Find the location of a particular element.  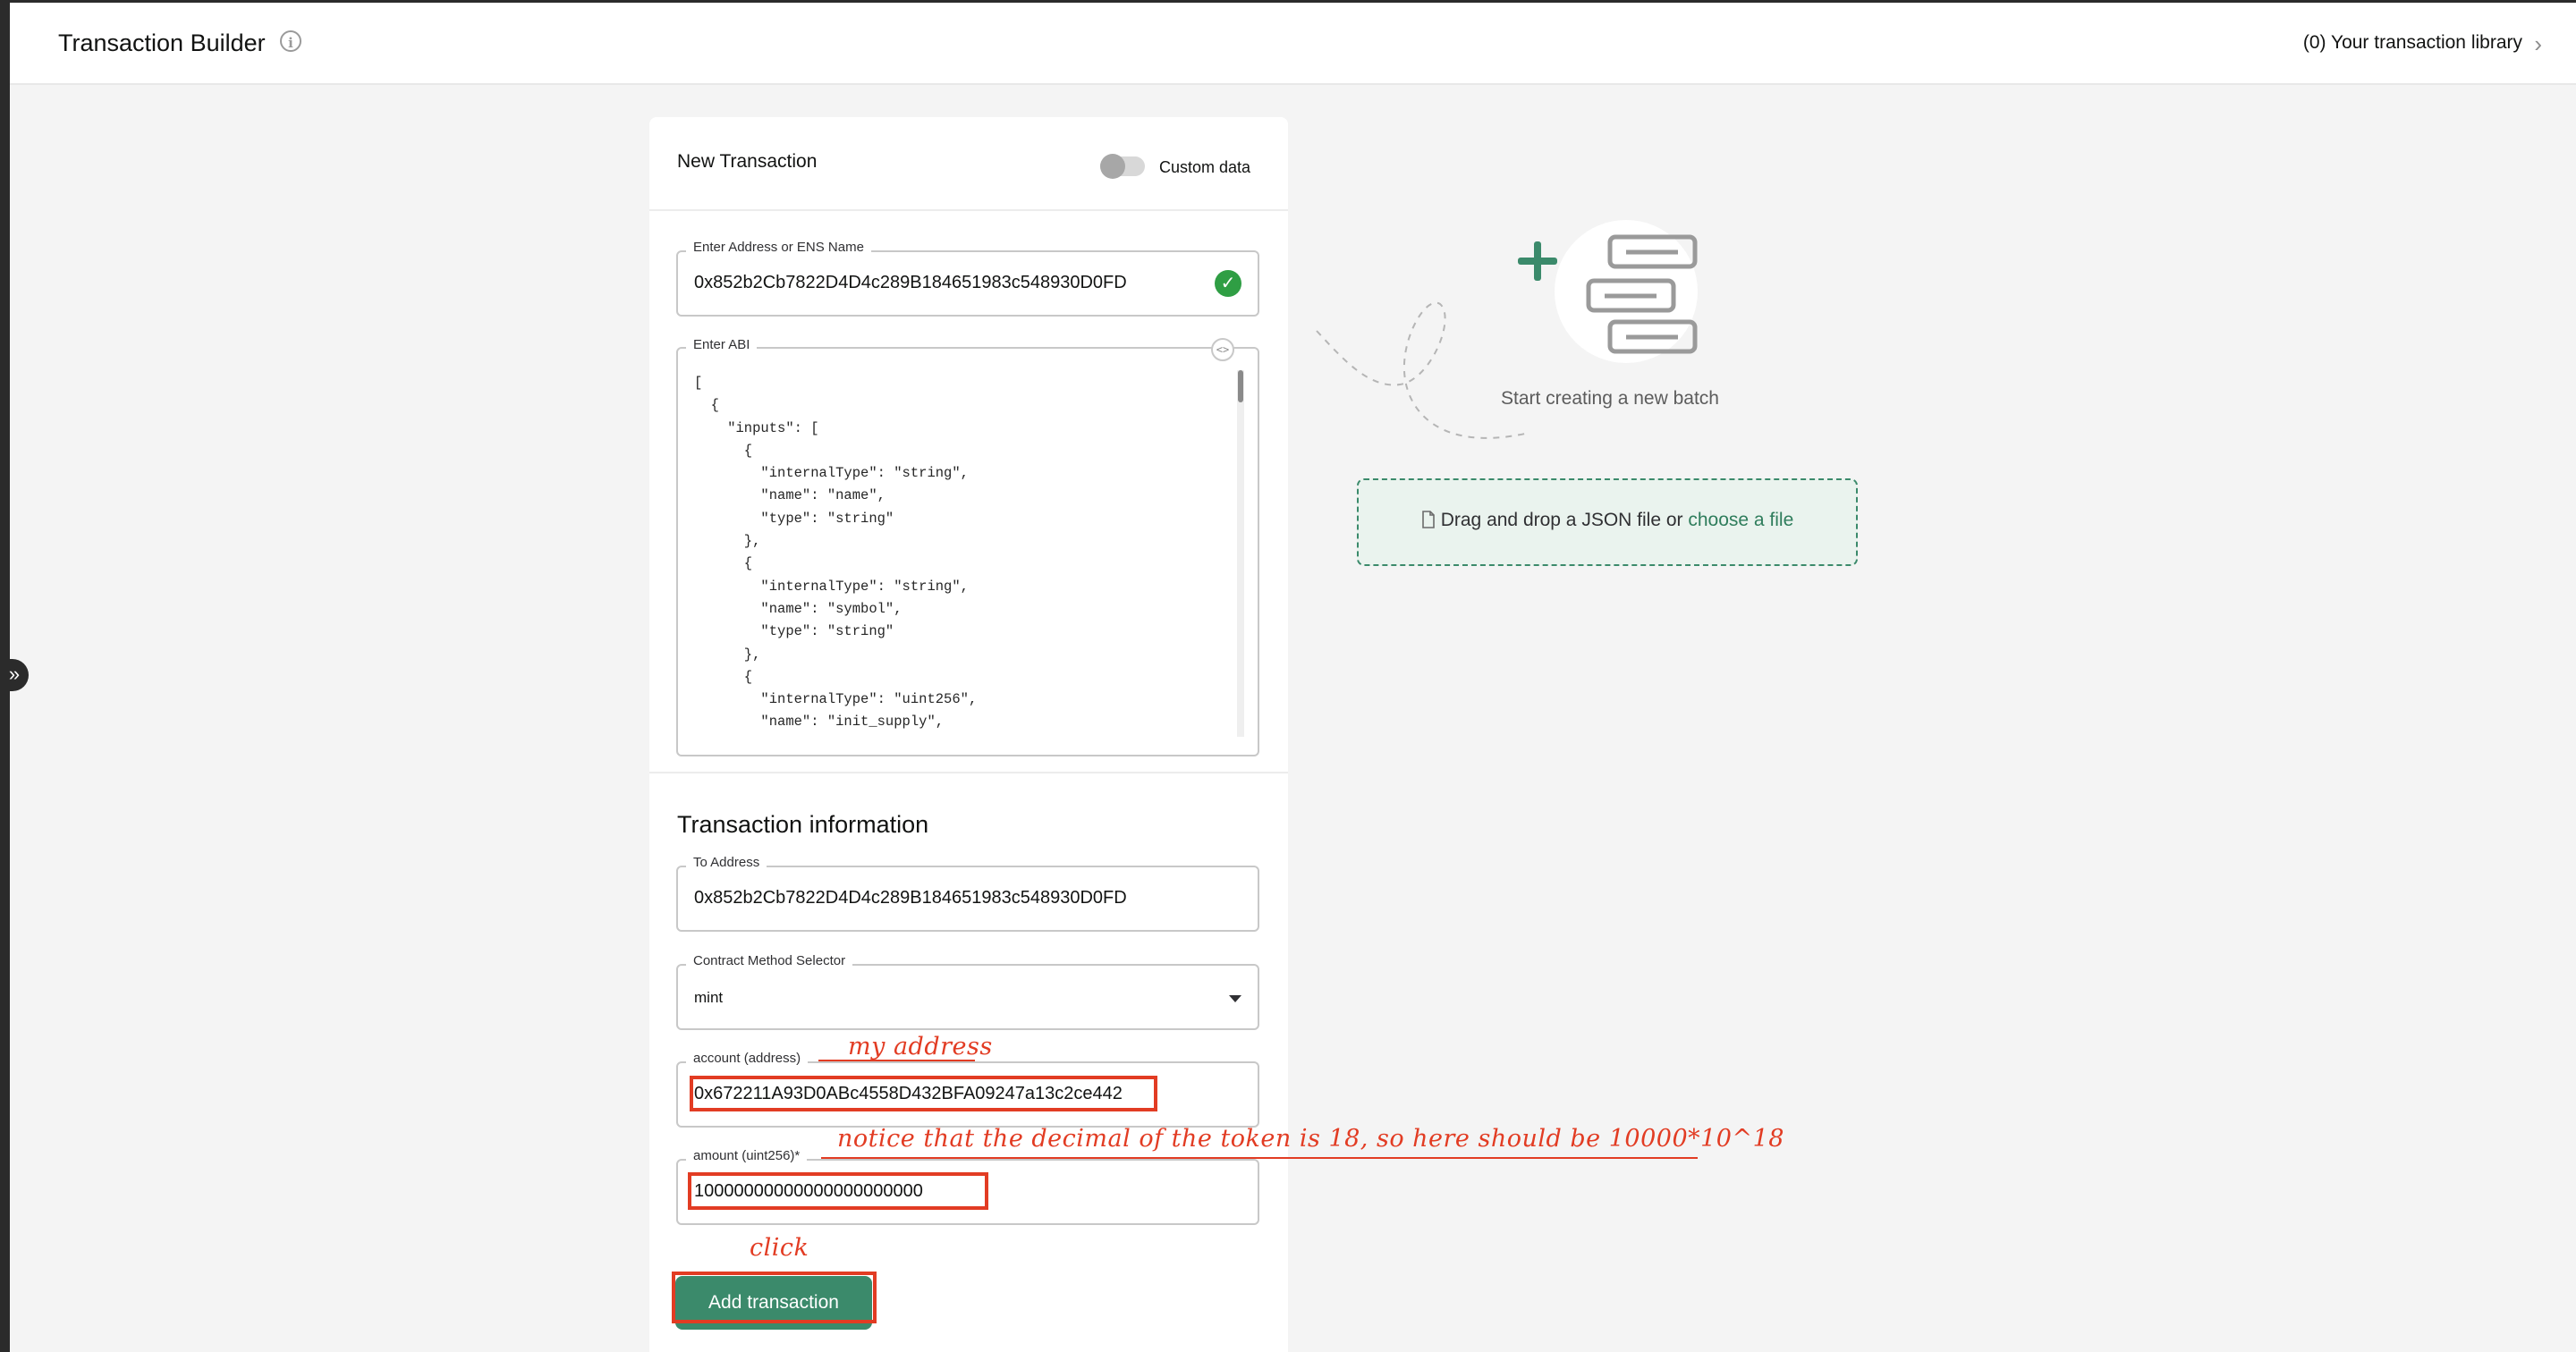

code-icon: <> is located at coordinates (1222, 349).